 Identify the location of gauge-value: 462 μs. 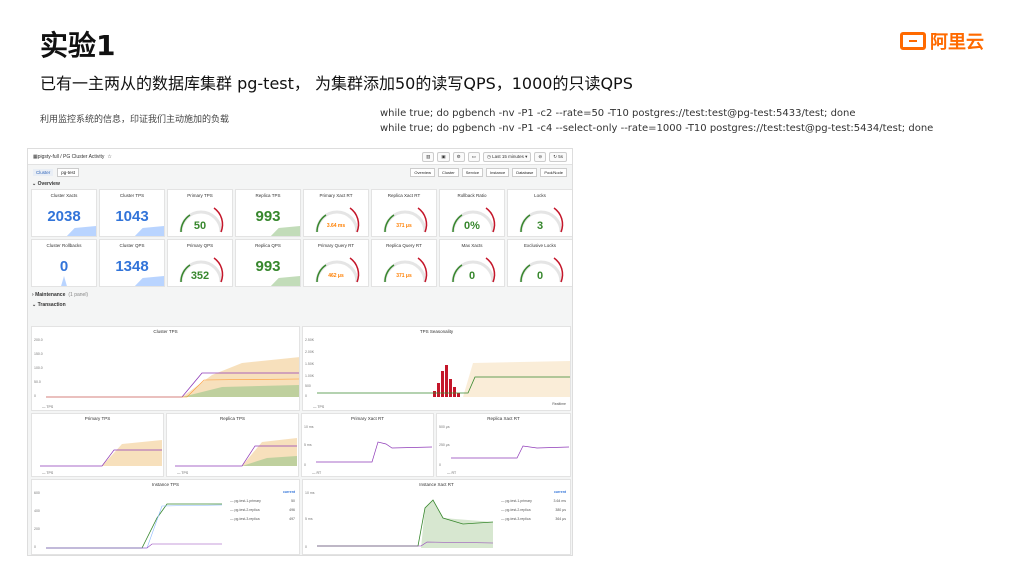
(336, 276).